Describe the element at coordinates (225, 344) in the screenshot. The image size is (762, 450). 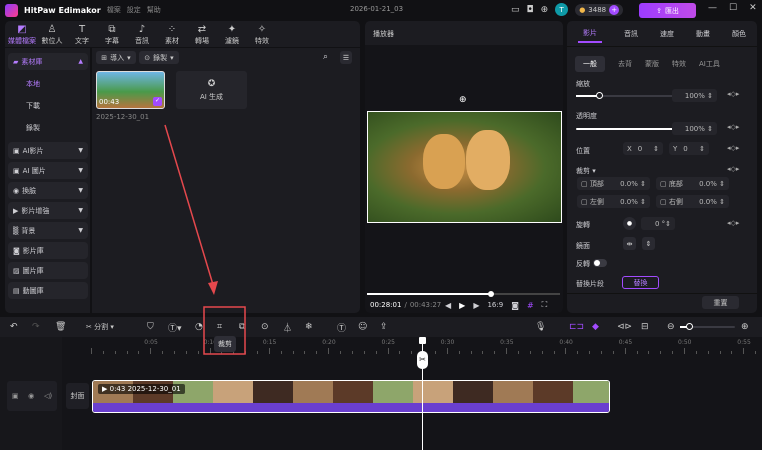
I see `crop-tooltip: 裁剪` at that location.